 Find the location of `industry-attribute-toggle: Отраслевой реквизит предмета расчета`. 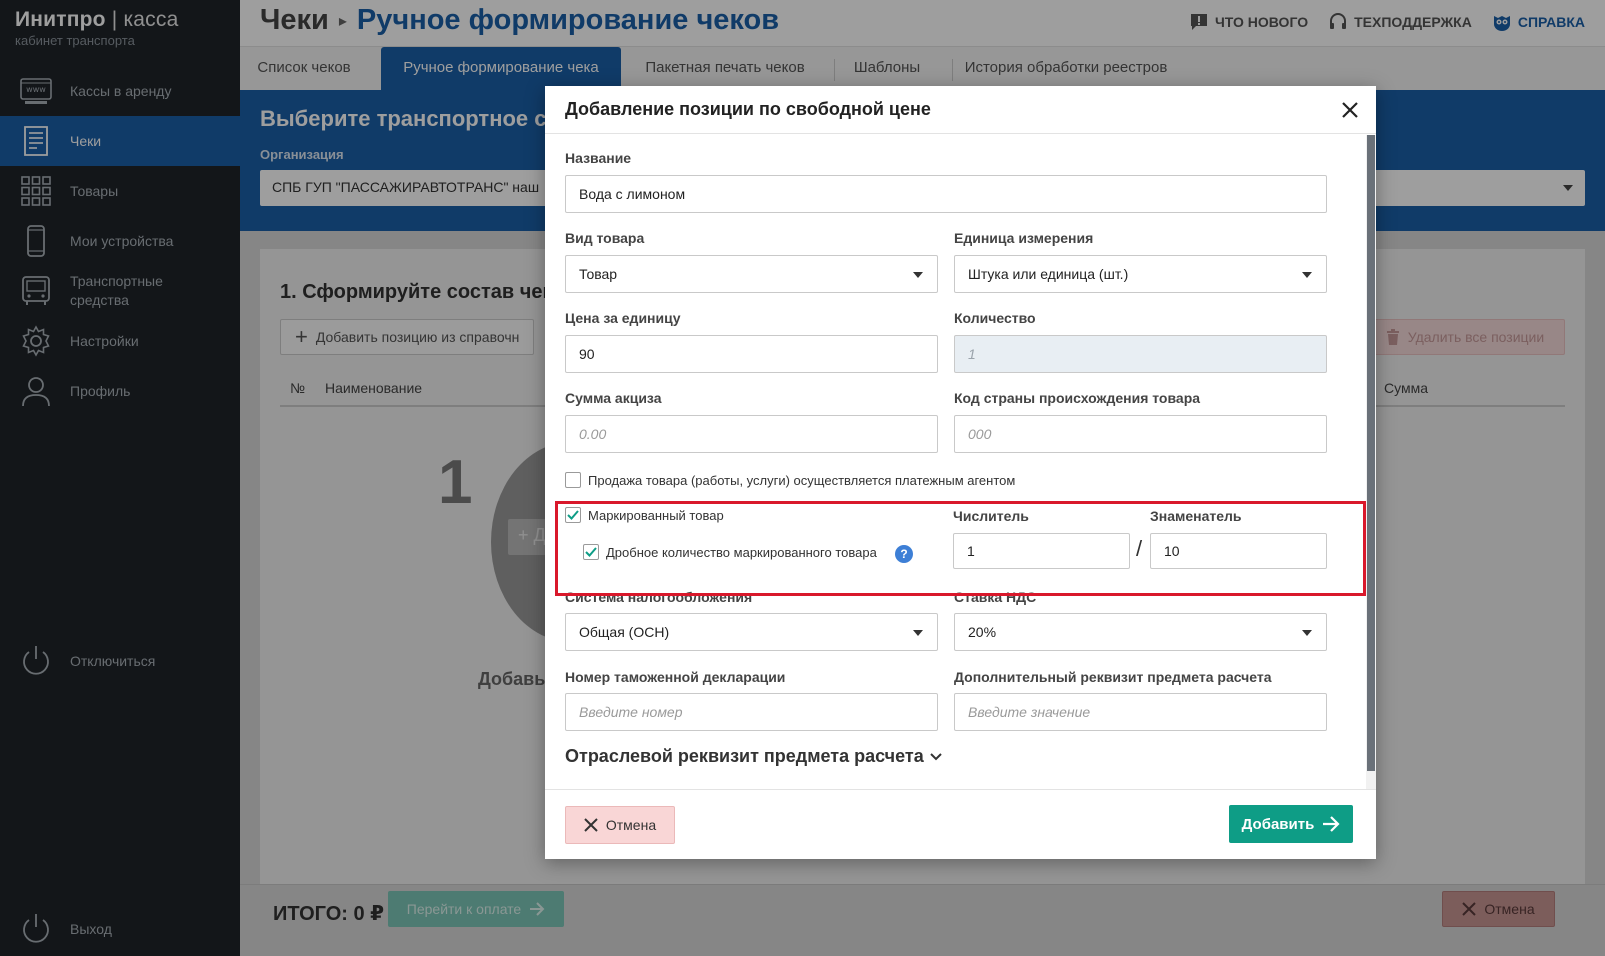

industry-attribute-toggle: Отраслевой реквизит предмета расчета is located at coordinates (753, 756).